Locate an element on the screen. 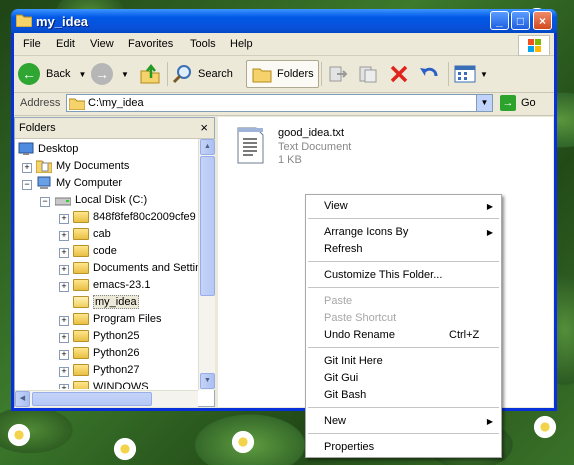 The width and height of the screenshot is (574, 466). maximize-button: □ is located at coordinates (520, 20).